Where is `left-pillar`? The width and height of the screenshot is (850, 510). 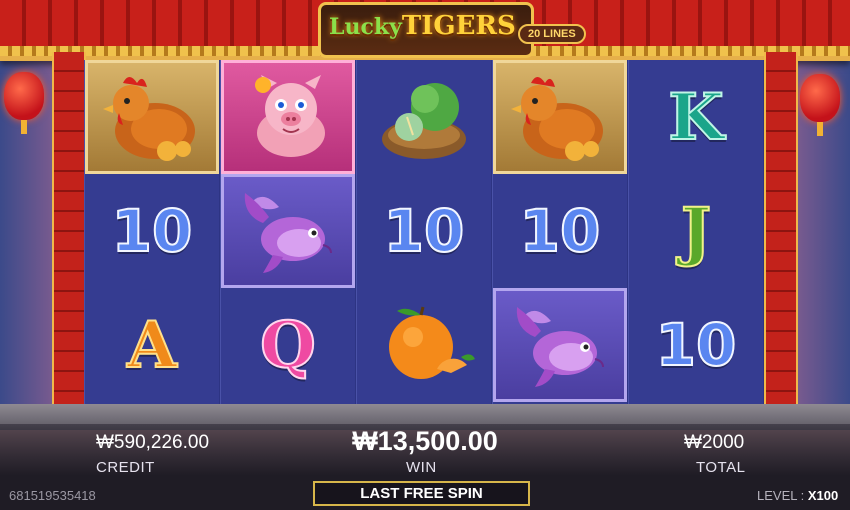 left-pillar is located at coordinates (69, 228).